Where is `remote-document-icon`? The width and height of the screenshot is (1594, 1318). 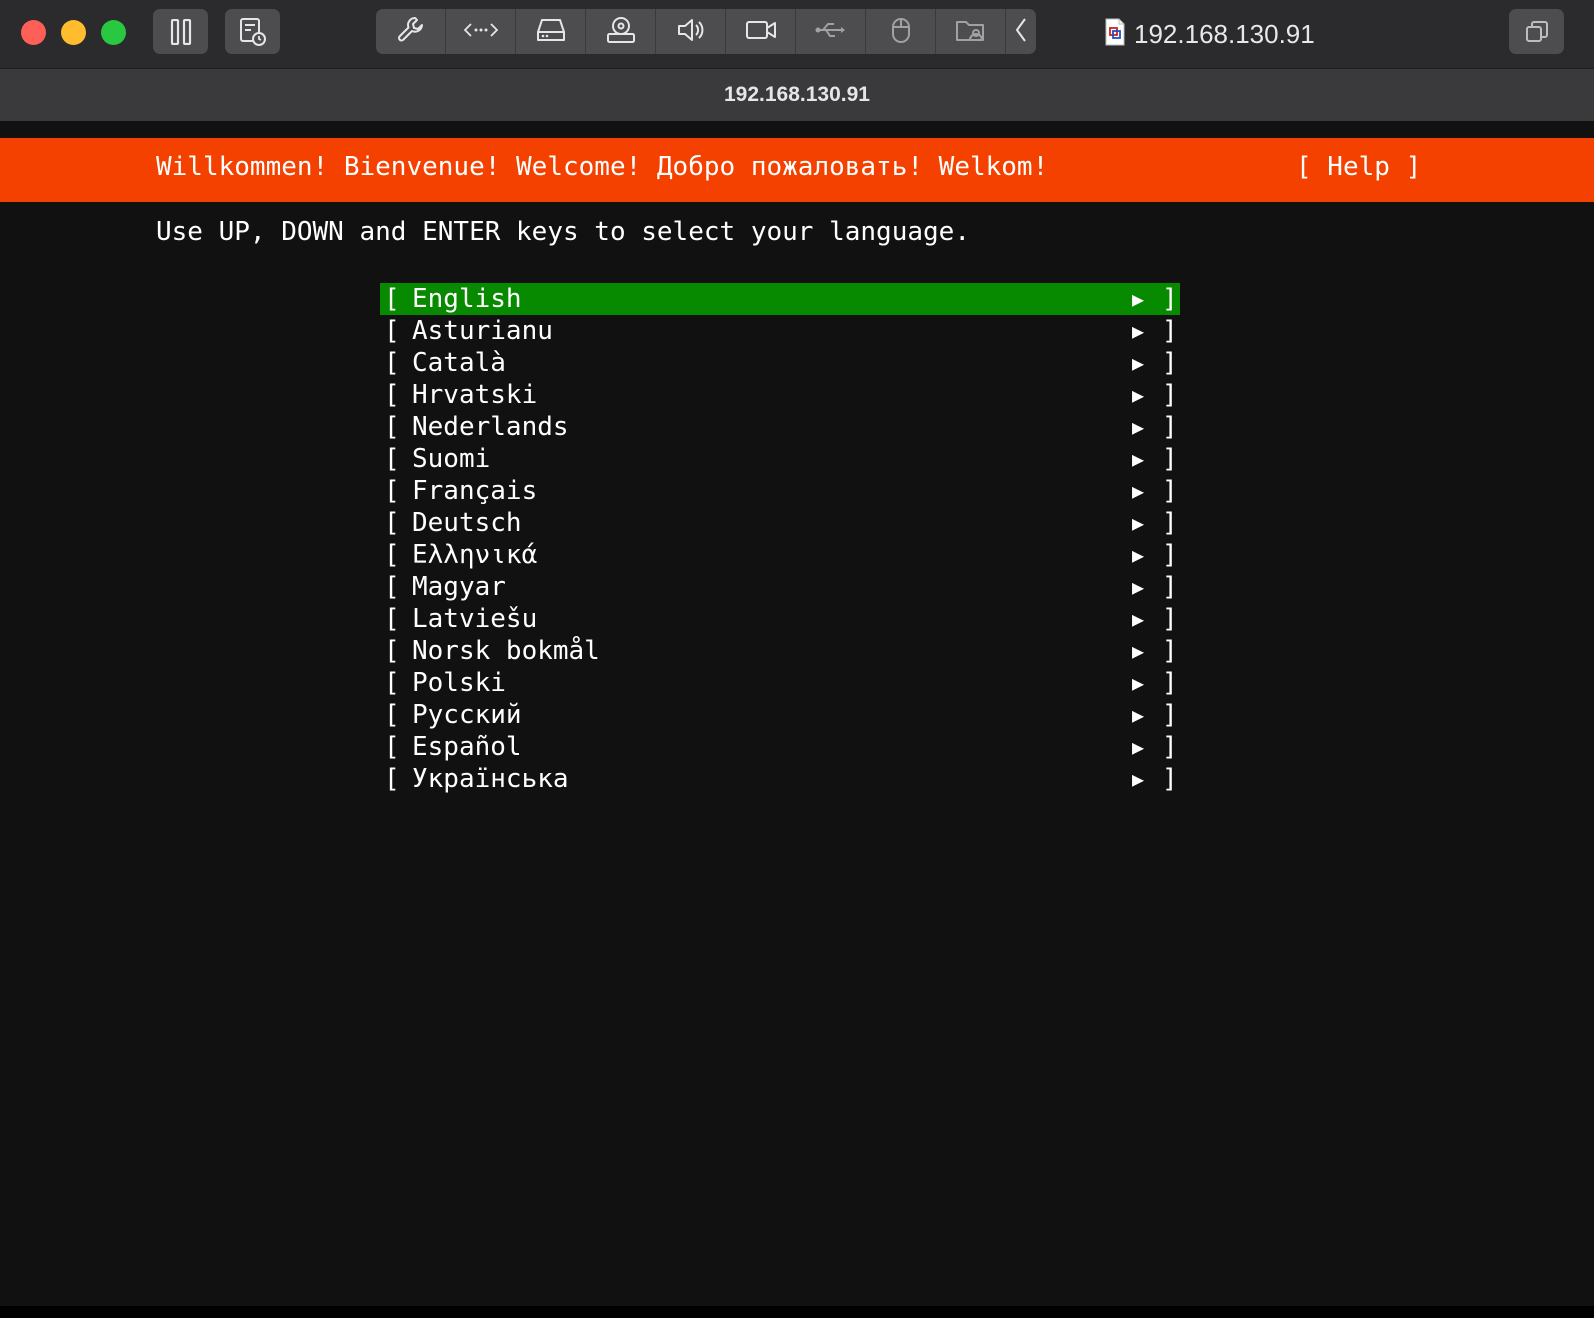
remote-document-icon is located at coordinates (1115, 34).